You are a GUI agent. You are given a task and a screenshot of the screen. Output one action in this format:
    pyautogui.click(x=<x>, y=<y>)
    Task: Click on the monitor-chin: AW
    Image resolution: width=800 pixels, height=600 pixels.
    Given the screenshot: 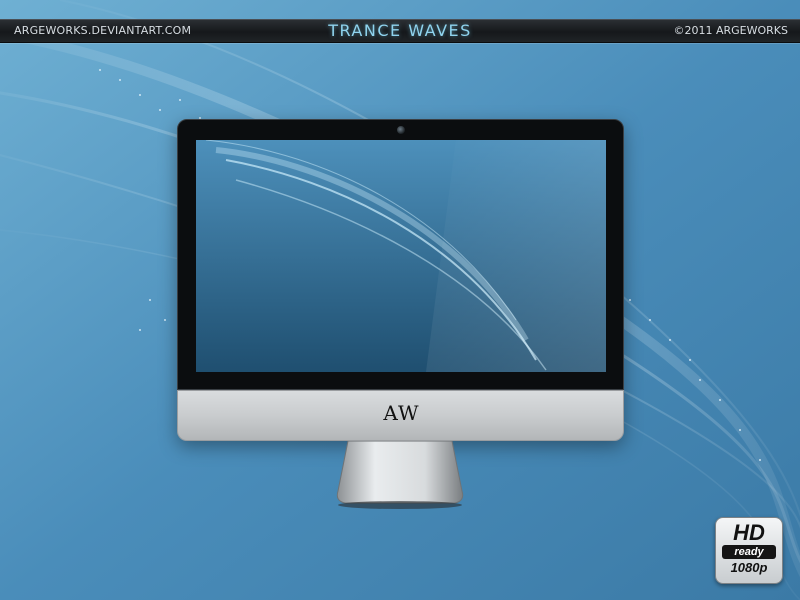 What is the action you would take?
    pyautogui.click(x=400, y=415)
    